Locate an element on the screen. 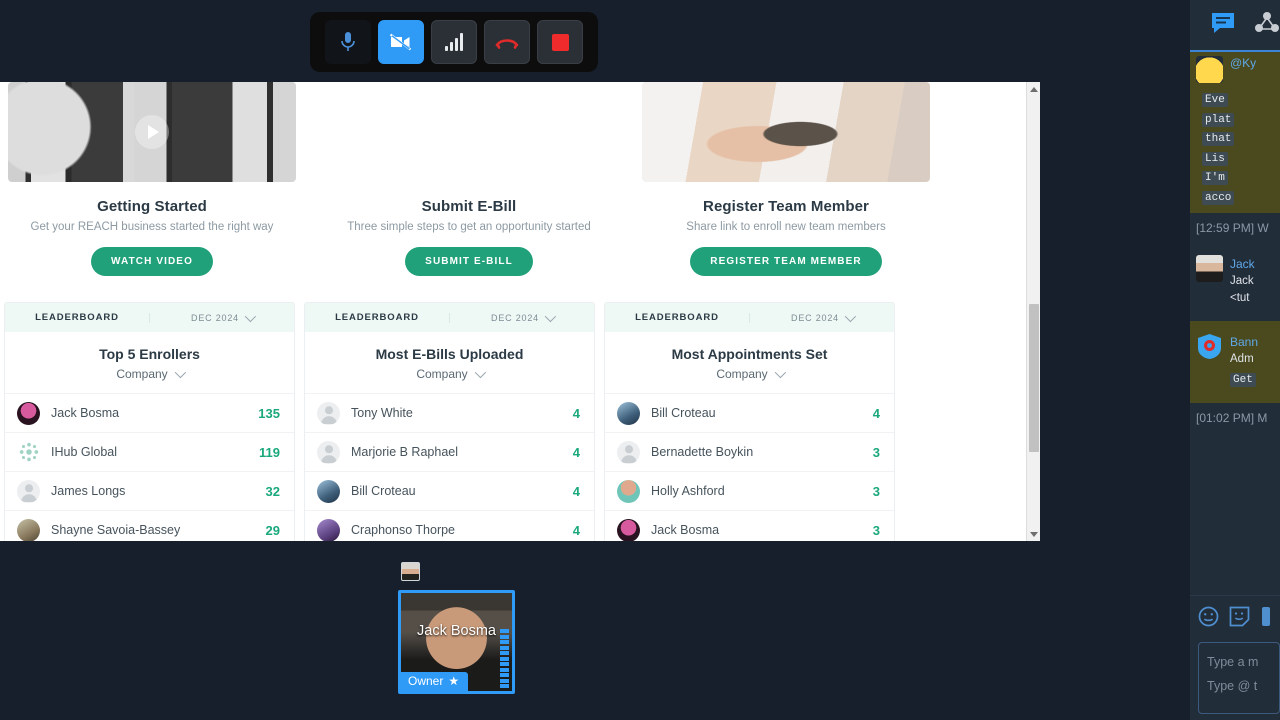 The height and width of the screenshot is (720, 1280). table-row: Marjorie B Raphael 4 is located at coordinates (449, 451).